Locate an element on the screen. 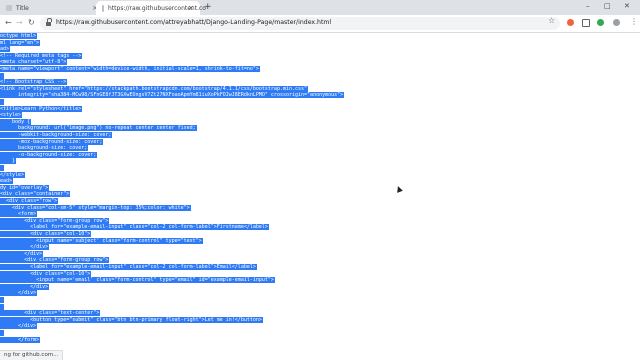 The width and height of the screenshot is (640, 360). tab-label: Title is located at coordinates (22, 8).